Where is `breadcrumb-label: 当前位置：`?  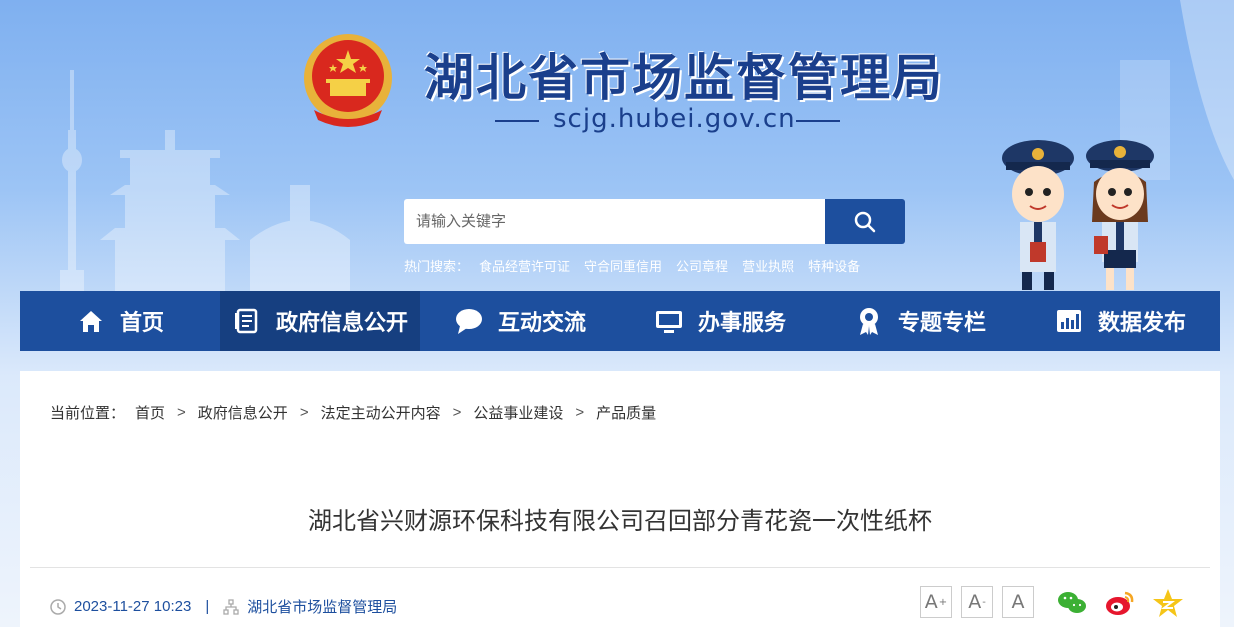
breadcrumb-label: 当前位置： is located at coordinates (88, 413).